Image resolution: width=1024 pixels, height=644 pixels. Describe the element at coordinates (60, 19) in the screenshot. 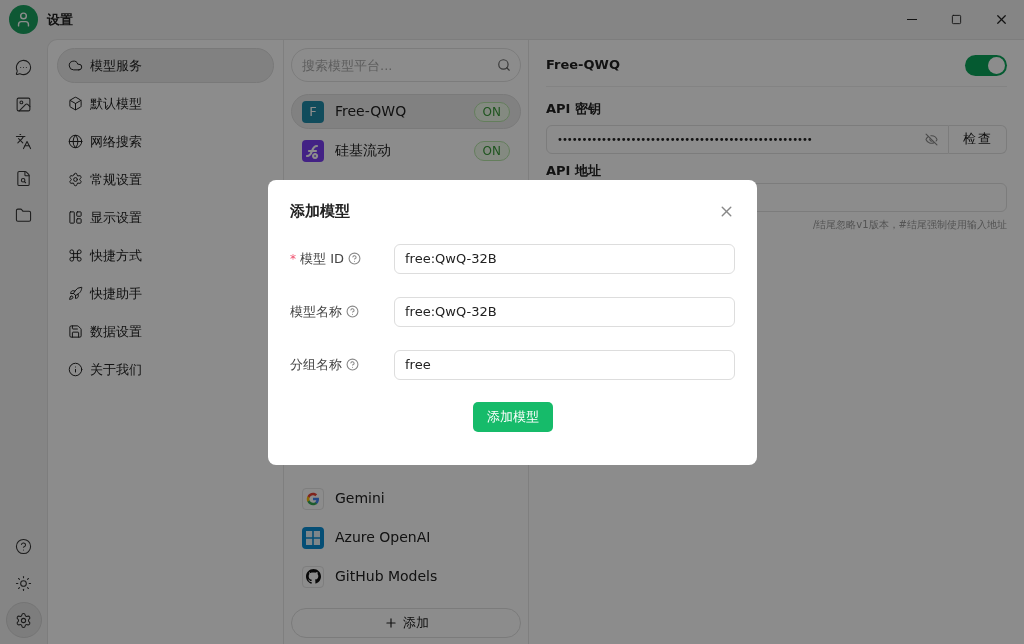

I see `window-title: 设置` at that location.